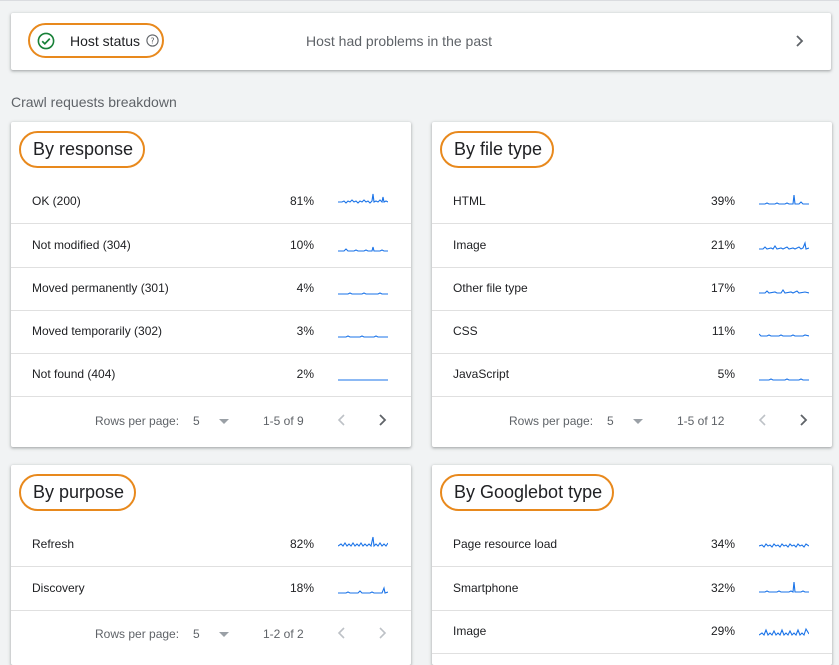 This screenshot has height=665, width=839. I want to click on row-label: Not found (404), so click(74, 374).